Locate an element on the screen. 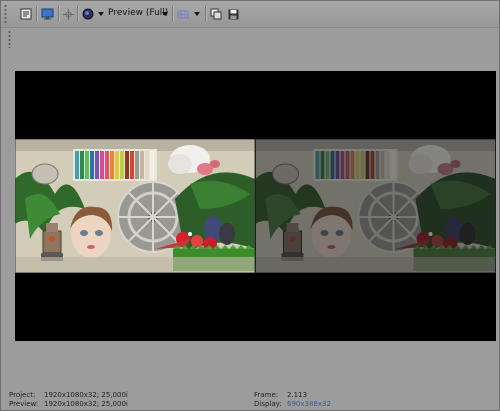 The height and width of the screenshot is (411, 500). save-icon is located at coordinates (233, 14).